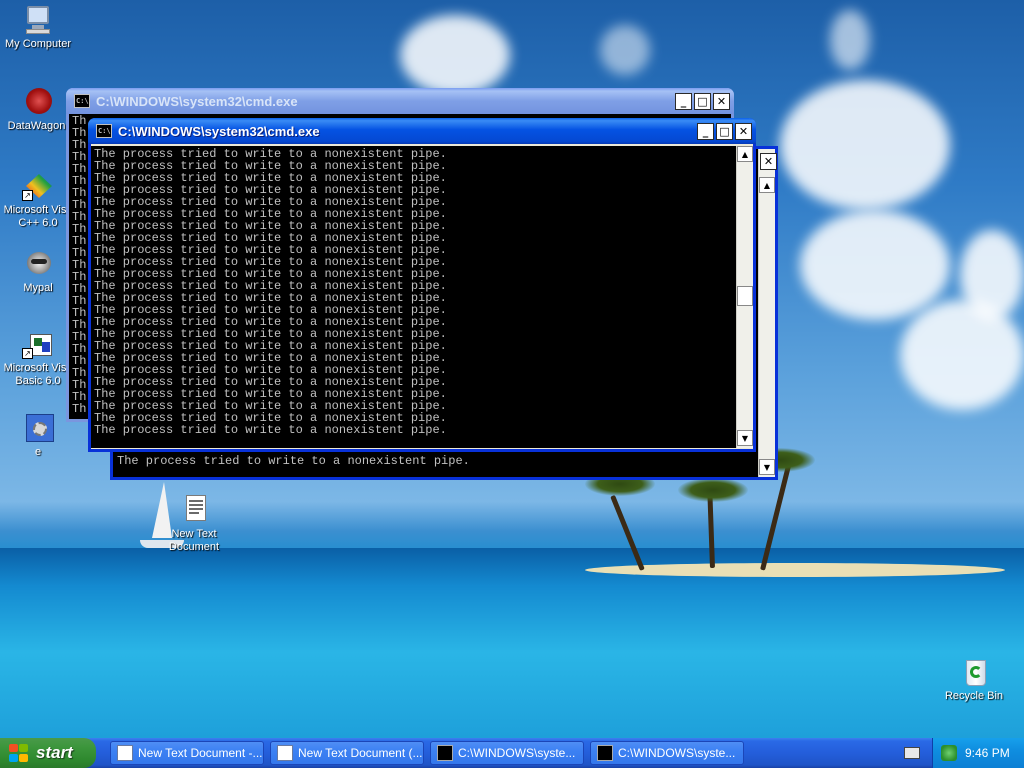 This screenshot has height=768, width=1024. Describe the element at coordinates (38, 186) in the screenshot. I see `visual-cpp-icon: ↗` at that location.